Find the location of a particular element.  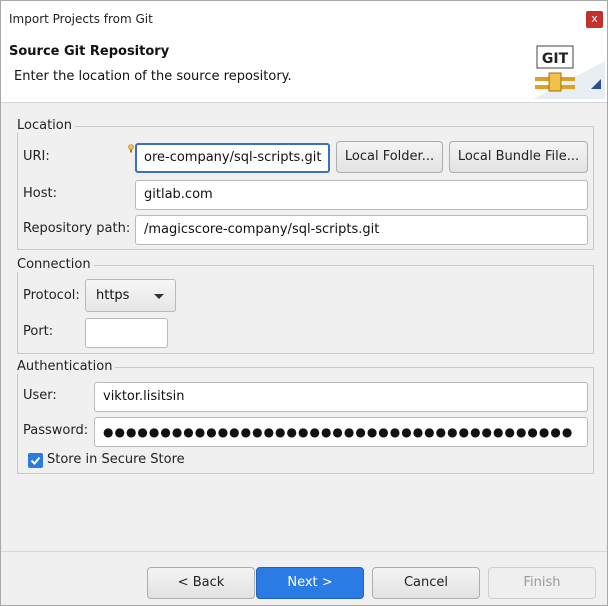

cancel-button: Cancel is located at coordinates (426, 583).